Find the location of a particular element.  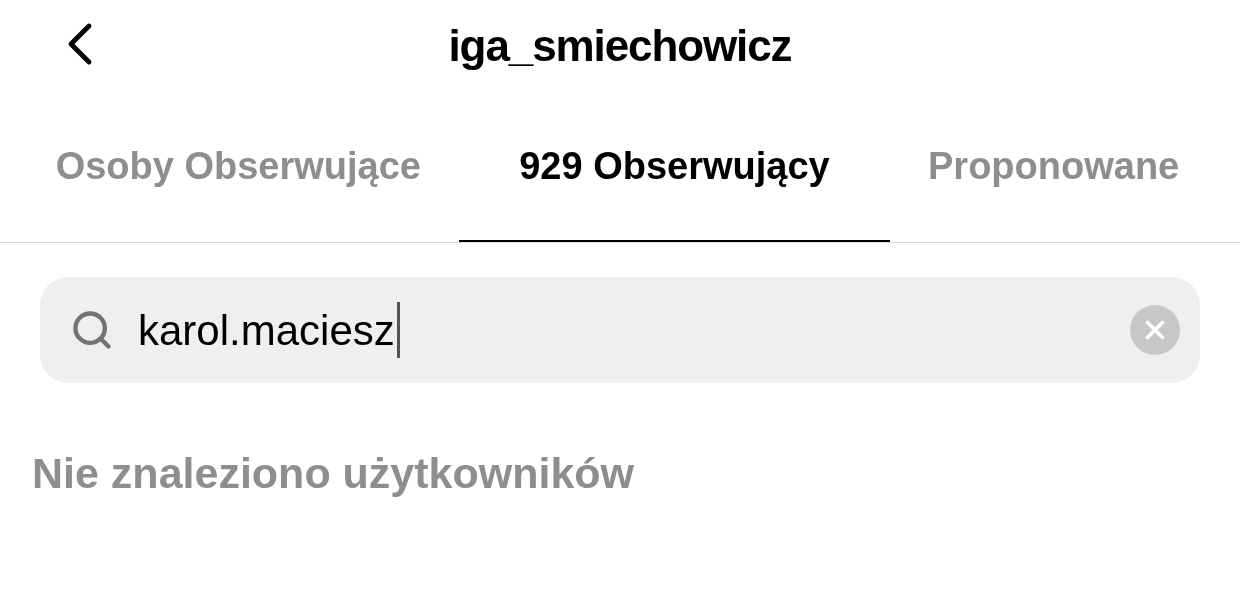

search-icon is located at coordinates (92, 330).